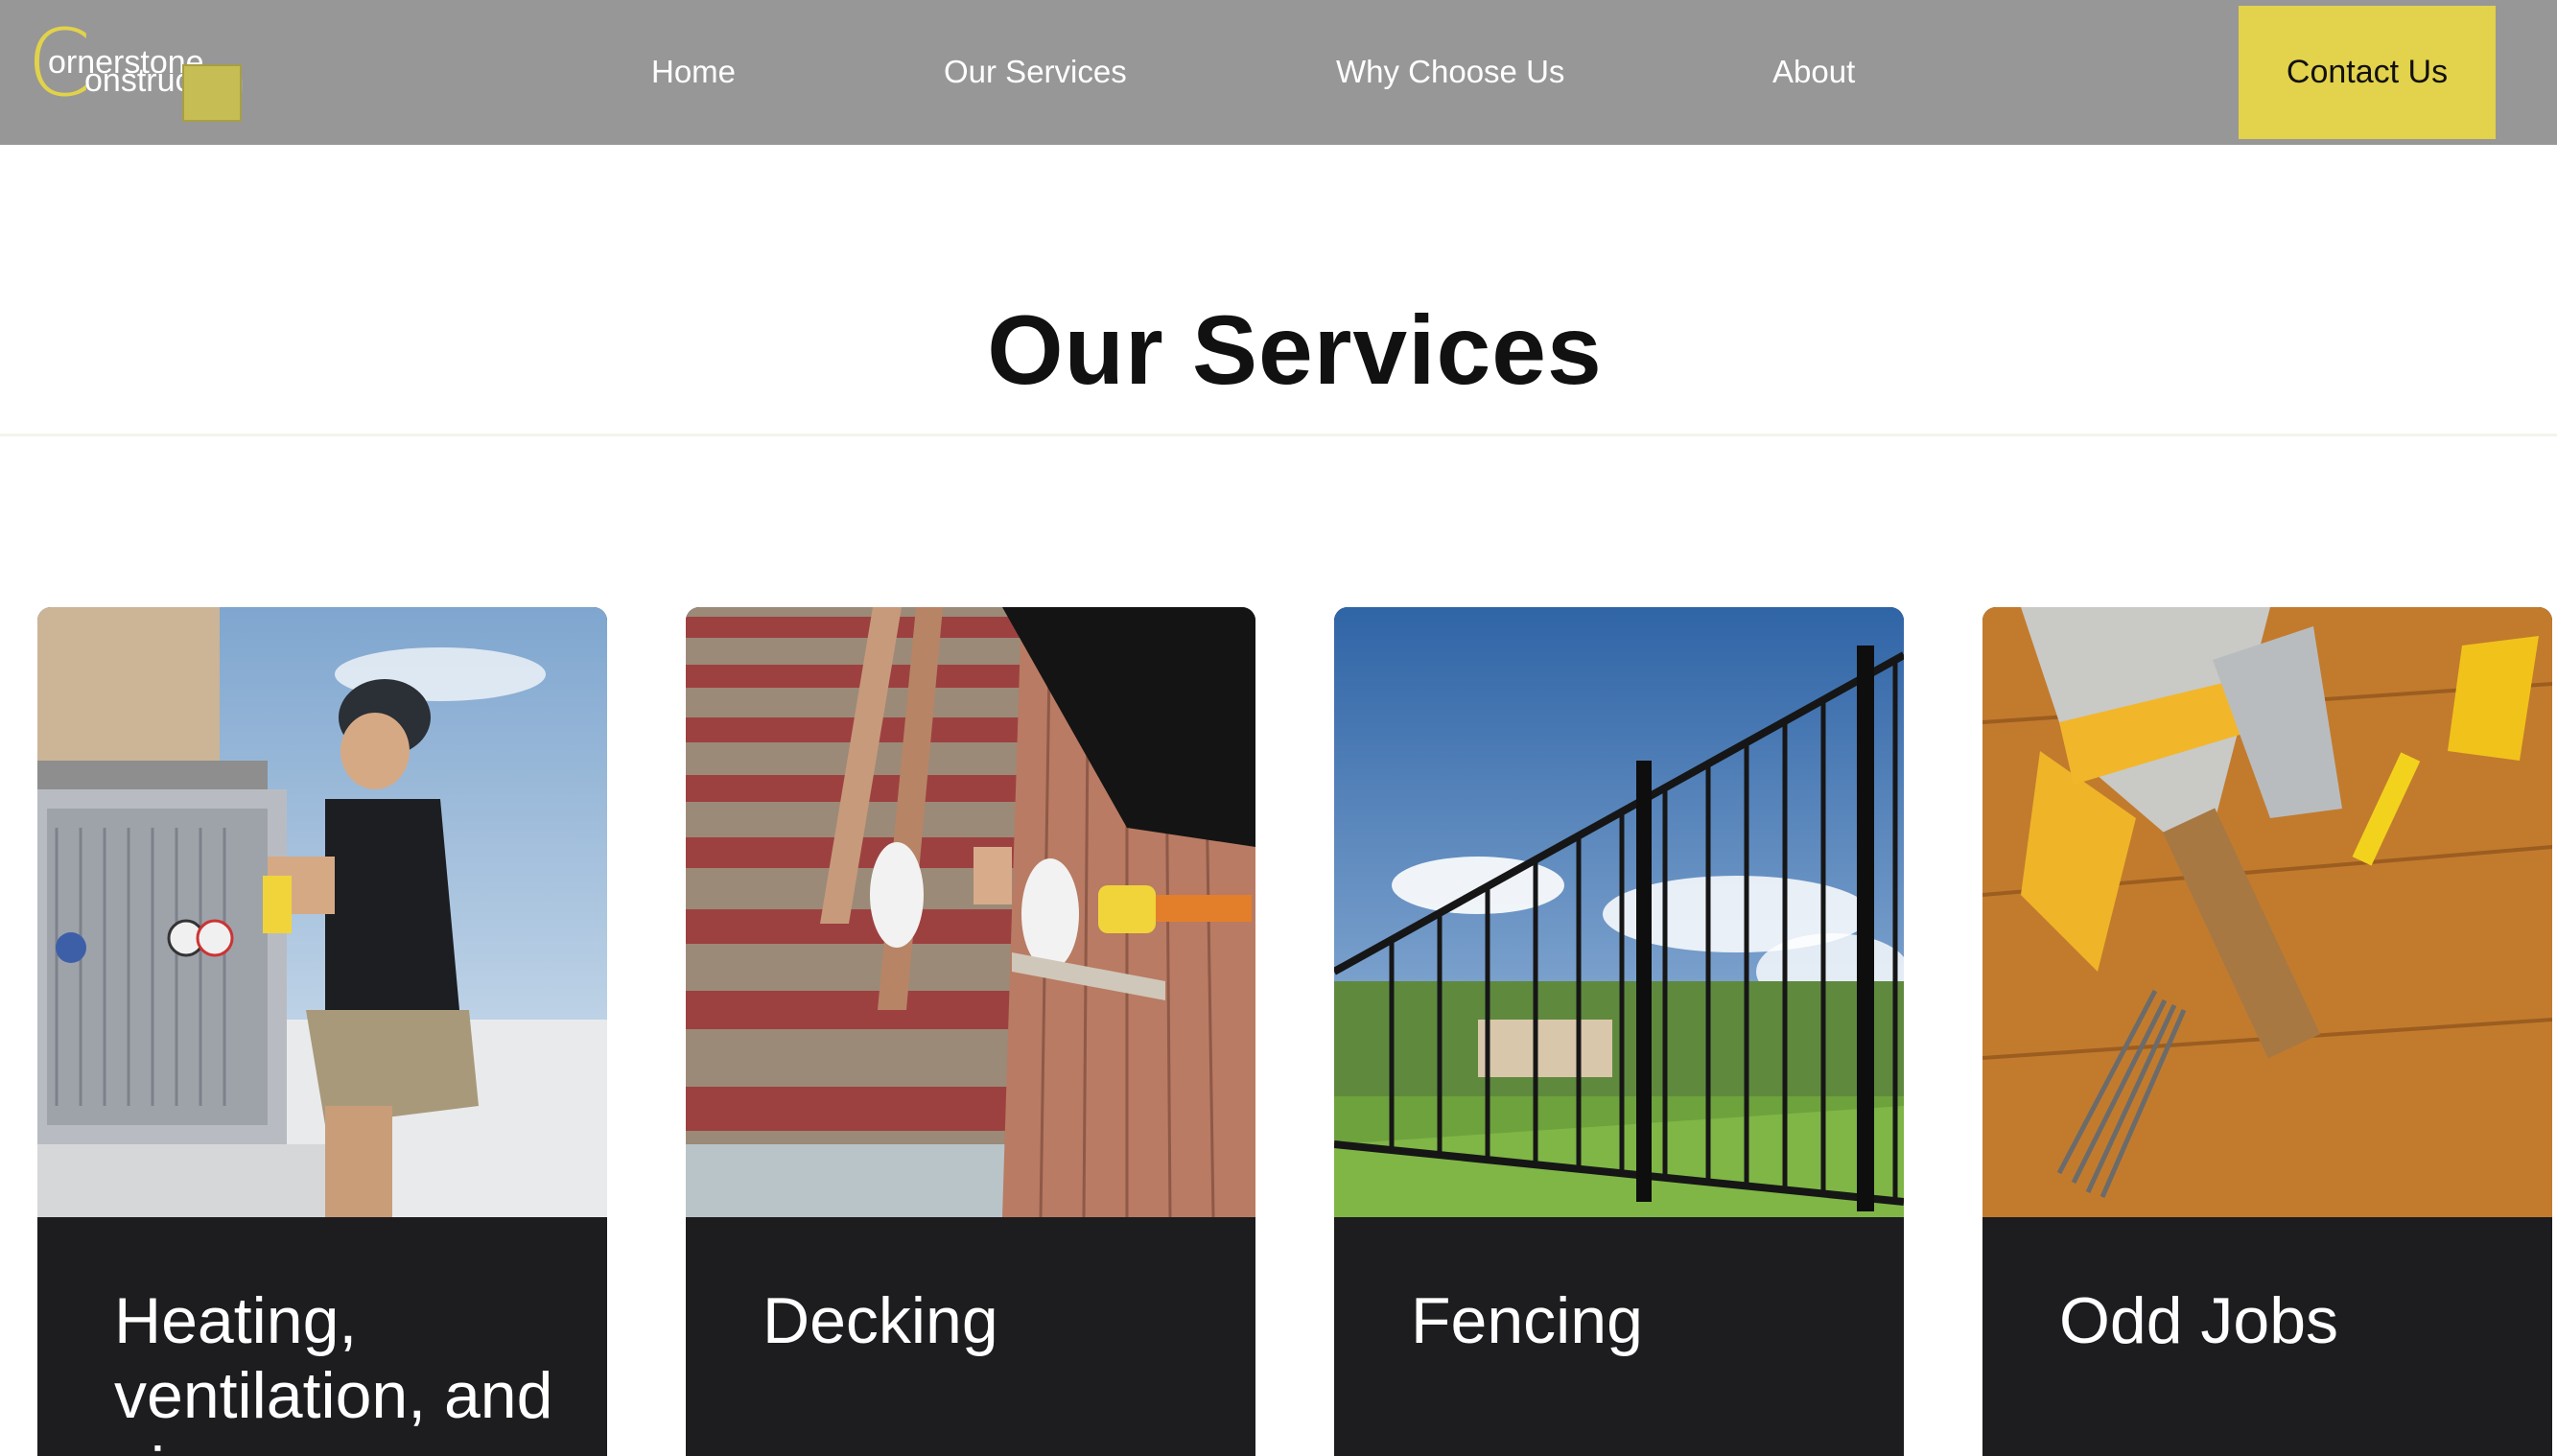  What do you see at coordinates (2267, 912) in the screenshot?
I see `hand-tools-photo` at bounding box center [2267, 912].